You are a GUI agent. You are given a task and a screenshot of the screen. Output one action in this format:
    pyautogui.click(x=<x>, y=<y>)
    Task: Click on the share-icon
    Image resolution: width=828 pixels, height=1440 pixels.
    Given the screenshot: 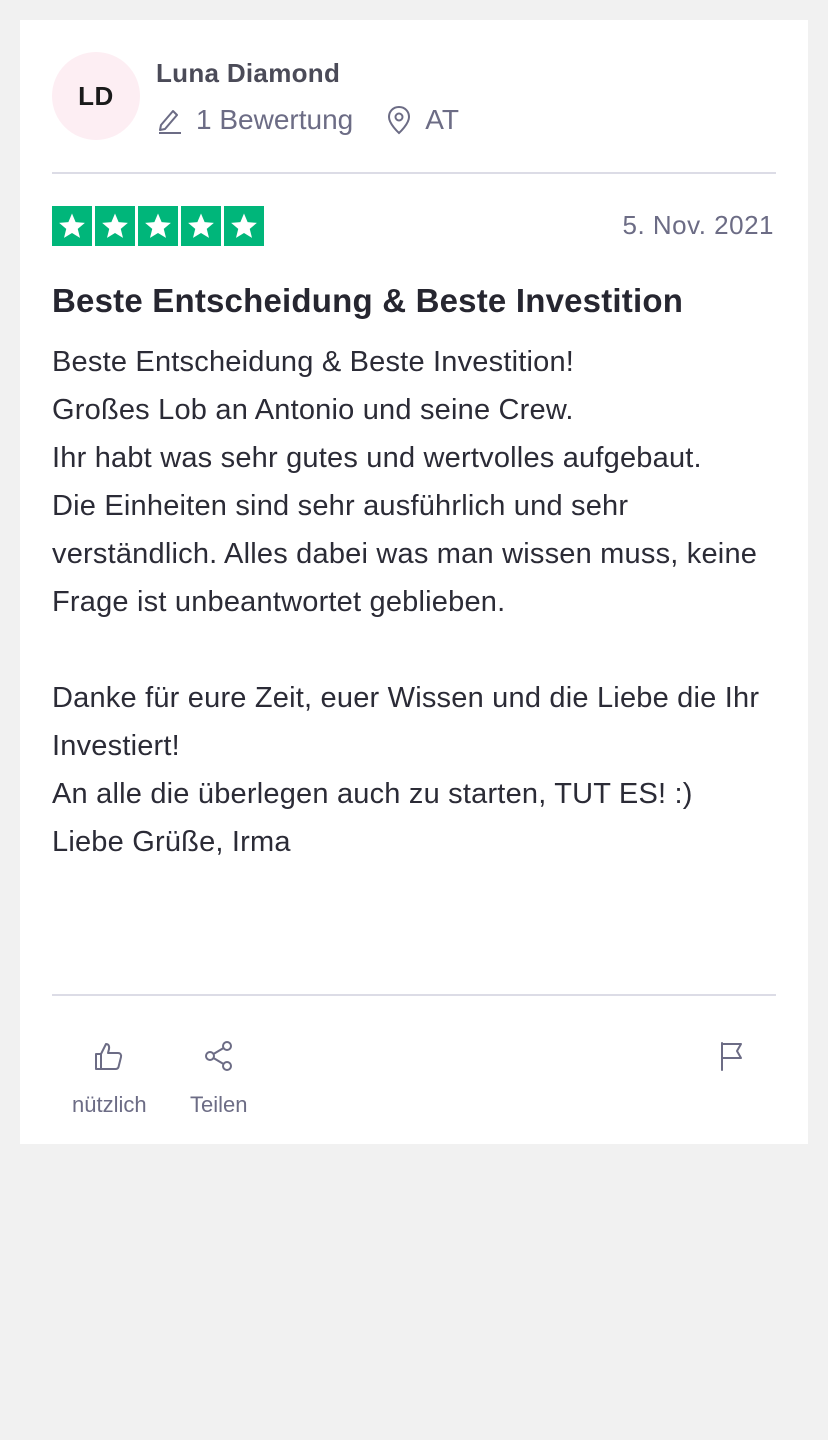 What is the action you would take?
    pyautogui.click(x=219, y=1066)
    